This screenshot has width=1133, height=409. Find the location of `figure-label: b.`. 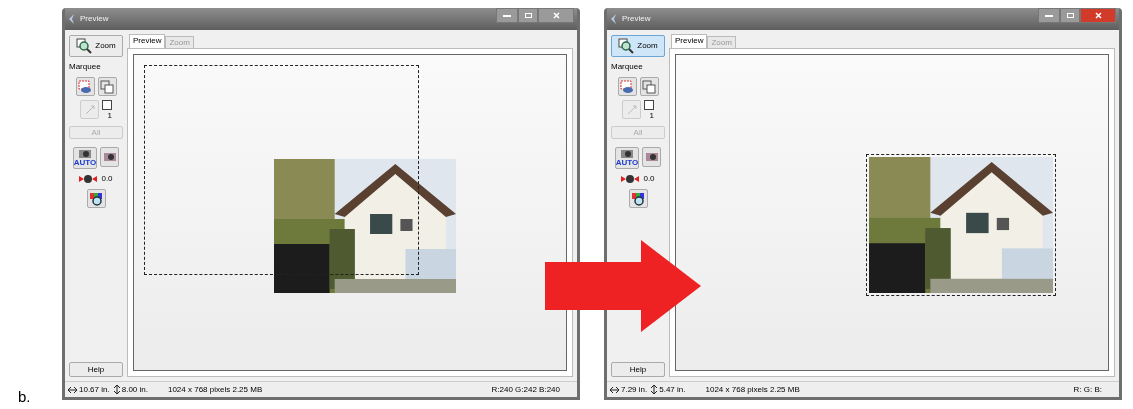

figure-label: b. is located at coordinates (25, 396).